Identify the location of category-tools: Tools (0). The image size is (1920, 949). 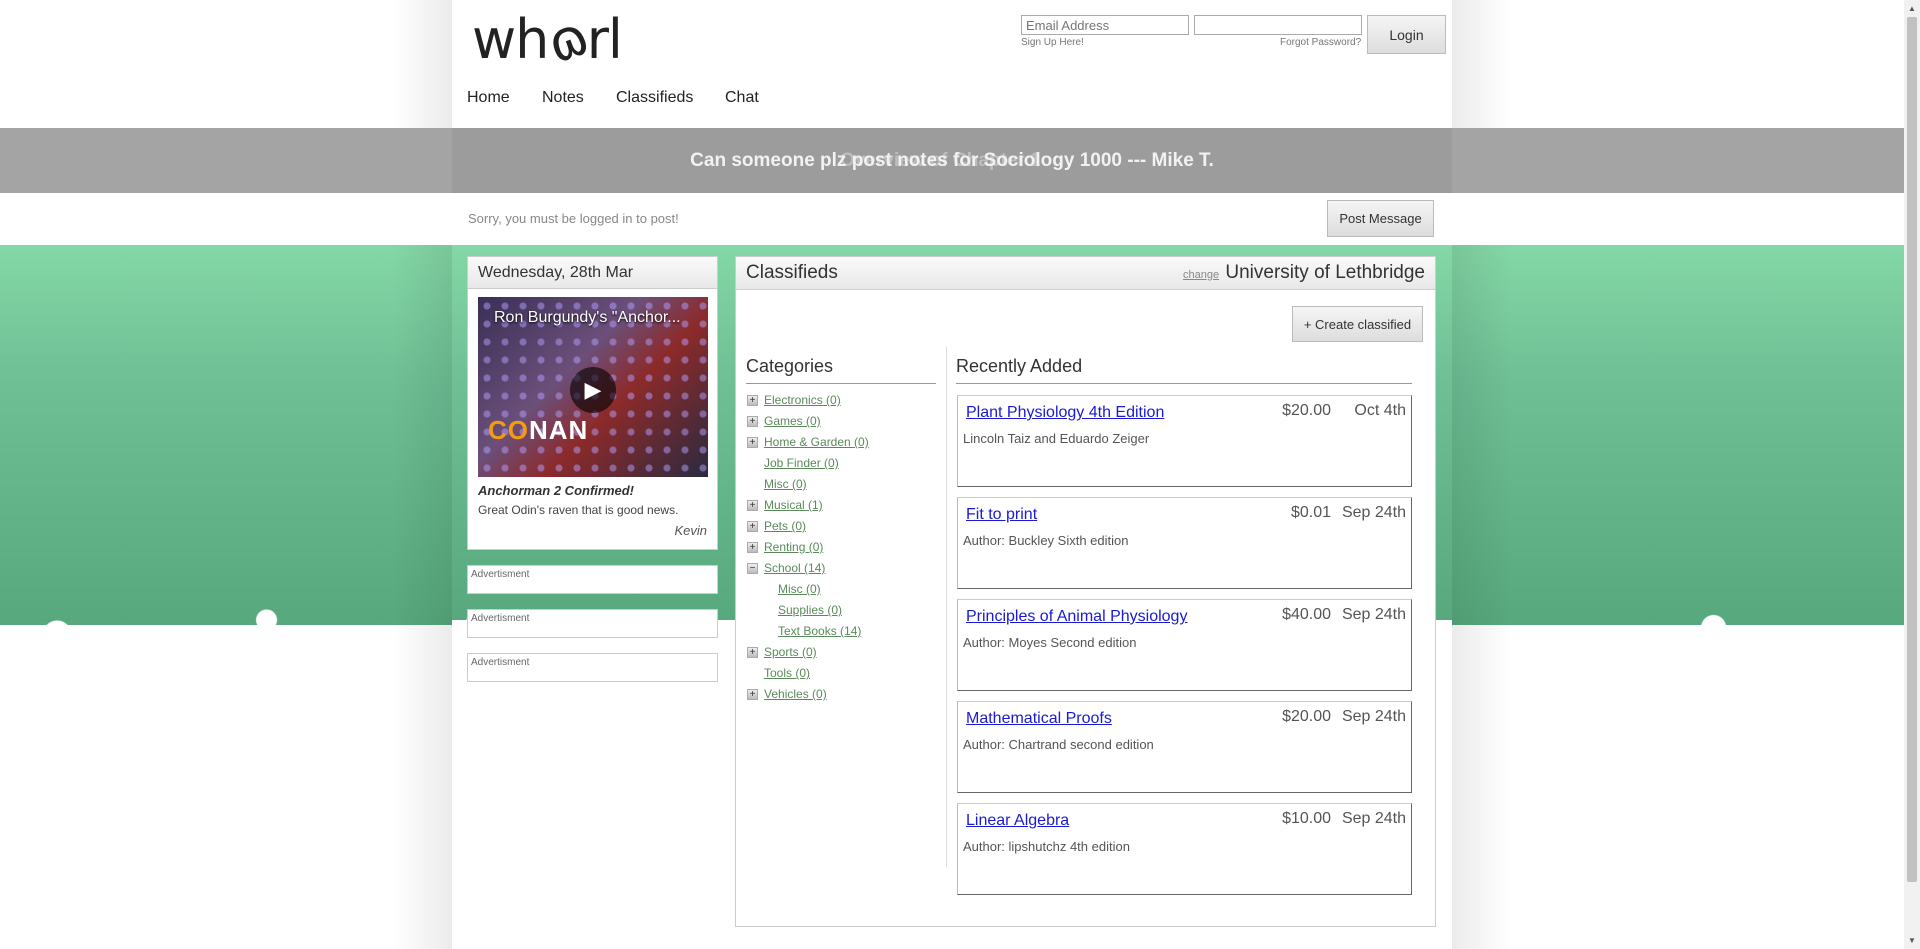
(787, 673).